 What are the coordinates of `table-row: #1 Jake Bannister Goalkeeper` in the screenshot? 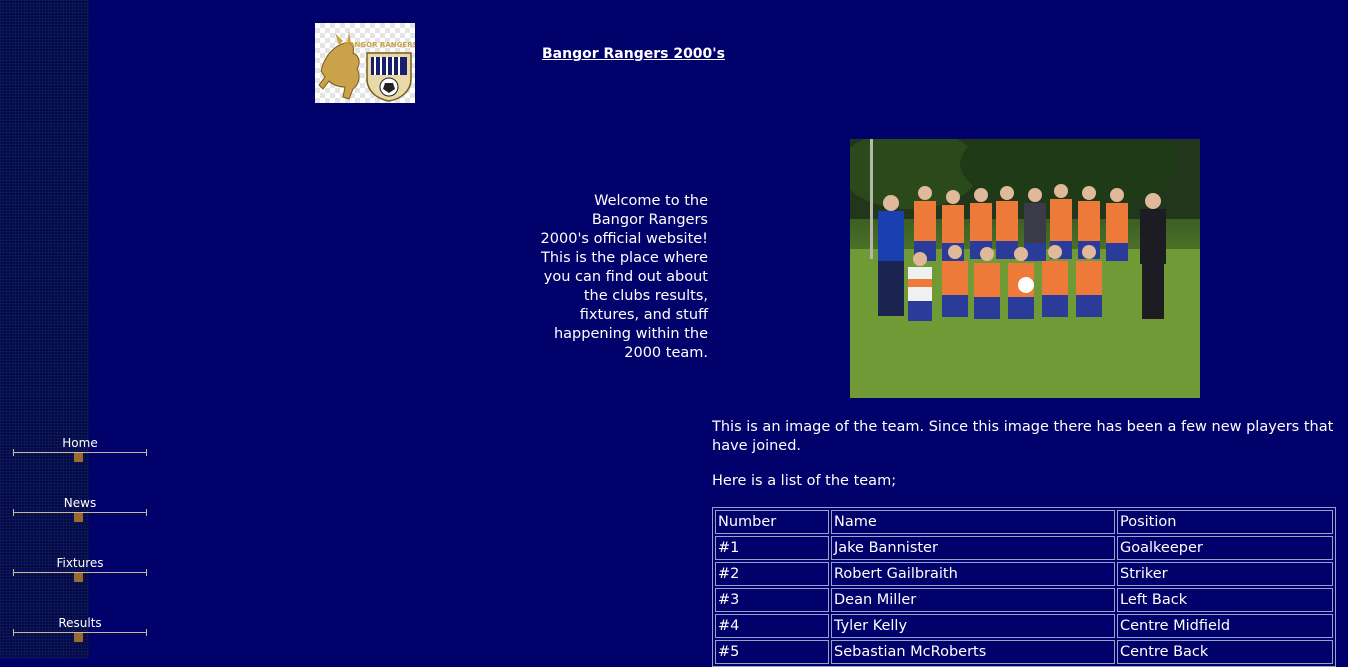 It's located at (1024, 548).